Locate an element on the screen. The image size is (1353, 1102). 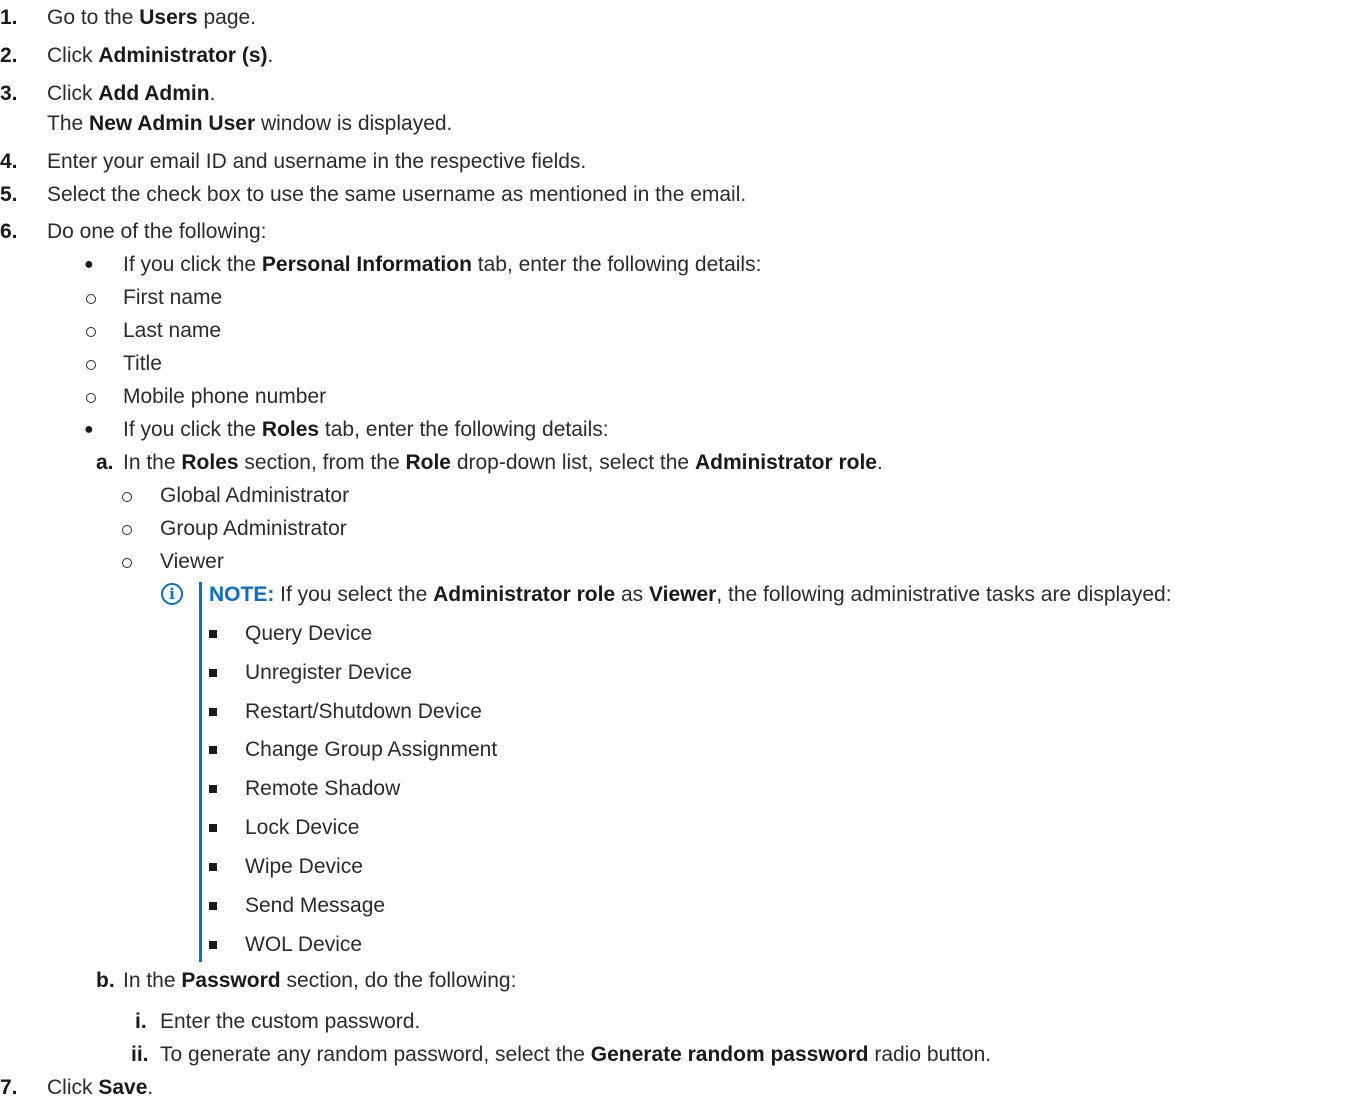
task-text: Wipe Device is located at coordinates (304, 866).